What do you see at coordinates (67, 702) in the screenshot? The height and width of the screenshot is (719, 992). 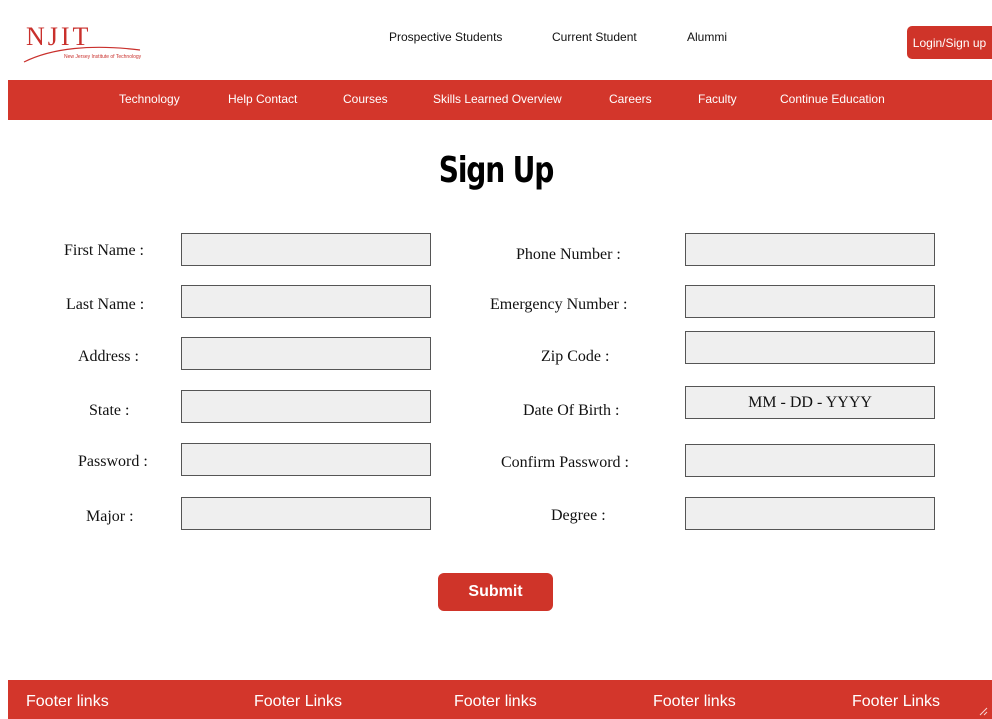 I see `footer-link-1: Footer links` at bounding box center [67, 702].